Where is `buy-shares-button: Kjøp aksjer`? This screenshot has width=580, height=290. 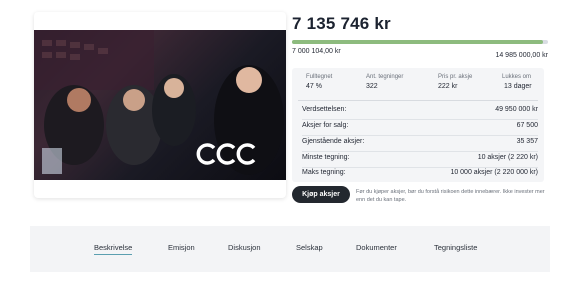 buy-shares-button: Kjøp aksjer is located at coordinates (321, 194).